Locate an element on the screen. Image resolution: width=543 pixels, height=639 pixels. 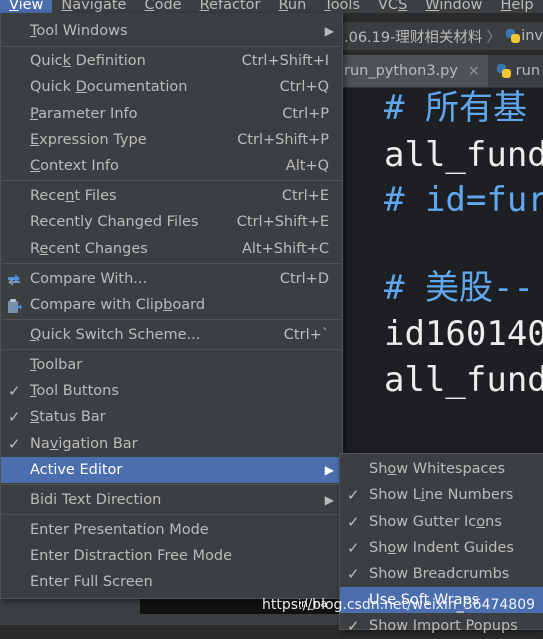
tab-run: run is located at coordinates (515, 71).